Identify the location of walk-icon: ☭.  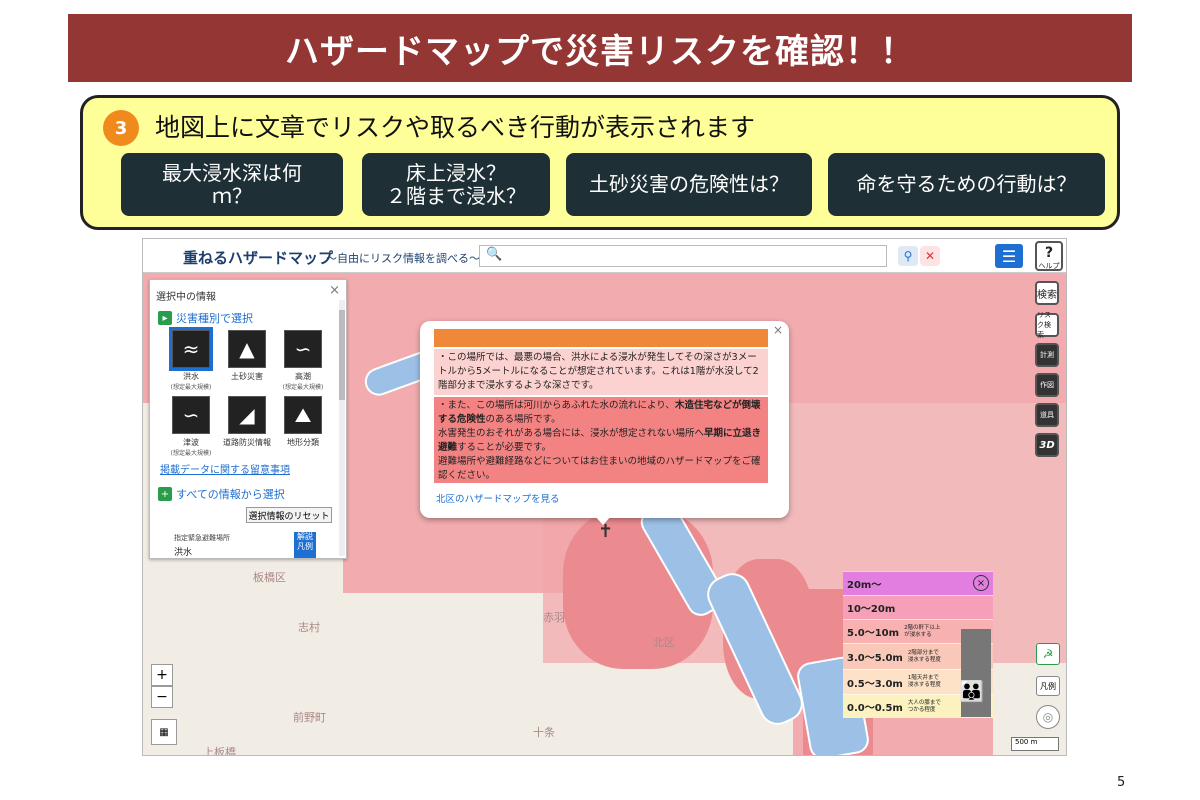
(1048, 654).